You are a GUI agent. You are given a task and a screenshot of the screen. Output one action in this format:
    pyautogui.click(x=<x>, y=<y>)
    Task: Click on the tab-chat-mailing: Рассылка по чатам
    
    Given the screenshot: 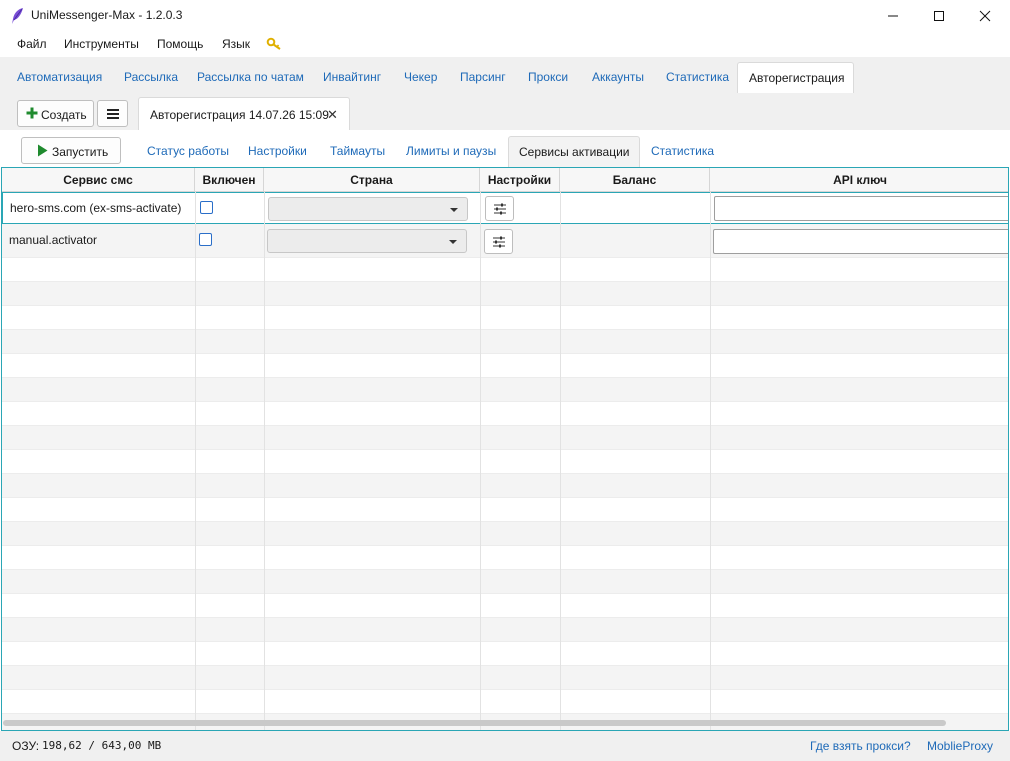 What is the action you would take?
    pyautogui.click(x=250, y=77)
    